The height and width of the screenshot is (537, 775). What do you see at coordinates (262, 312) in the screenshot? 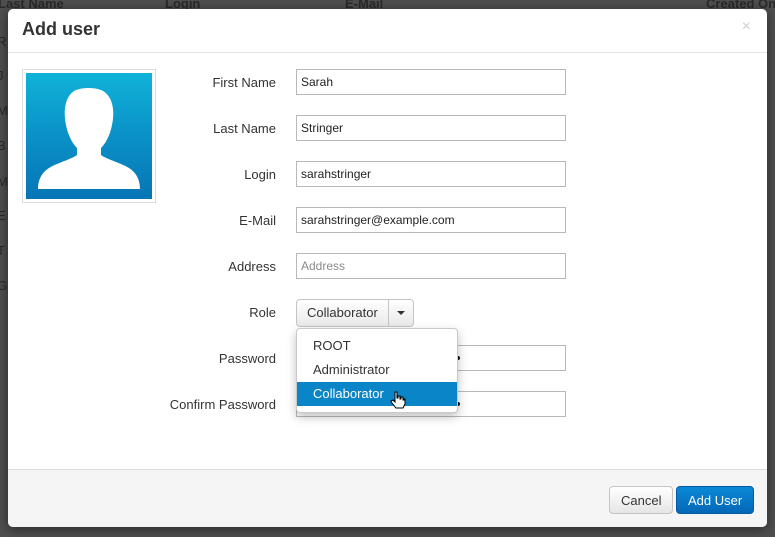
I see `role-label: Role` at bounding box center [262, 312].